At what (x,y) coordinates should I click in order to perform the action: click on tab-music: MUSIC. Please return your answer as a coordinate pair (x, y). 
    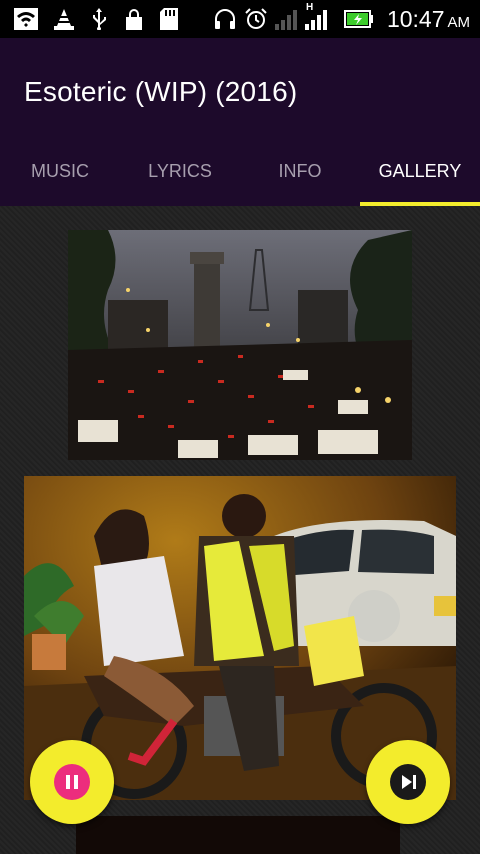
    Looking at the image, I should click on (60, 174).